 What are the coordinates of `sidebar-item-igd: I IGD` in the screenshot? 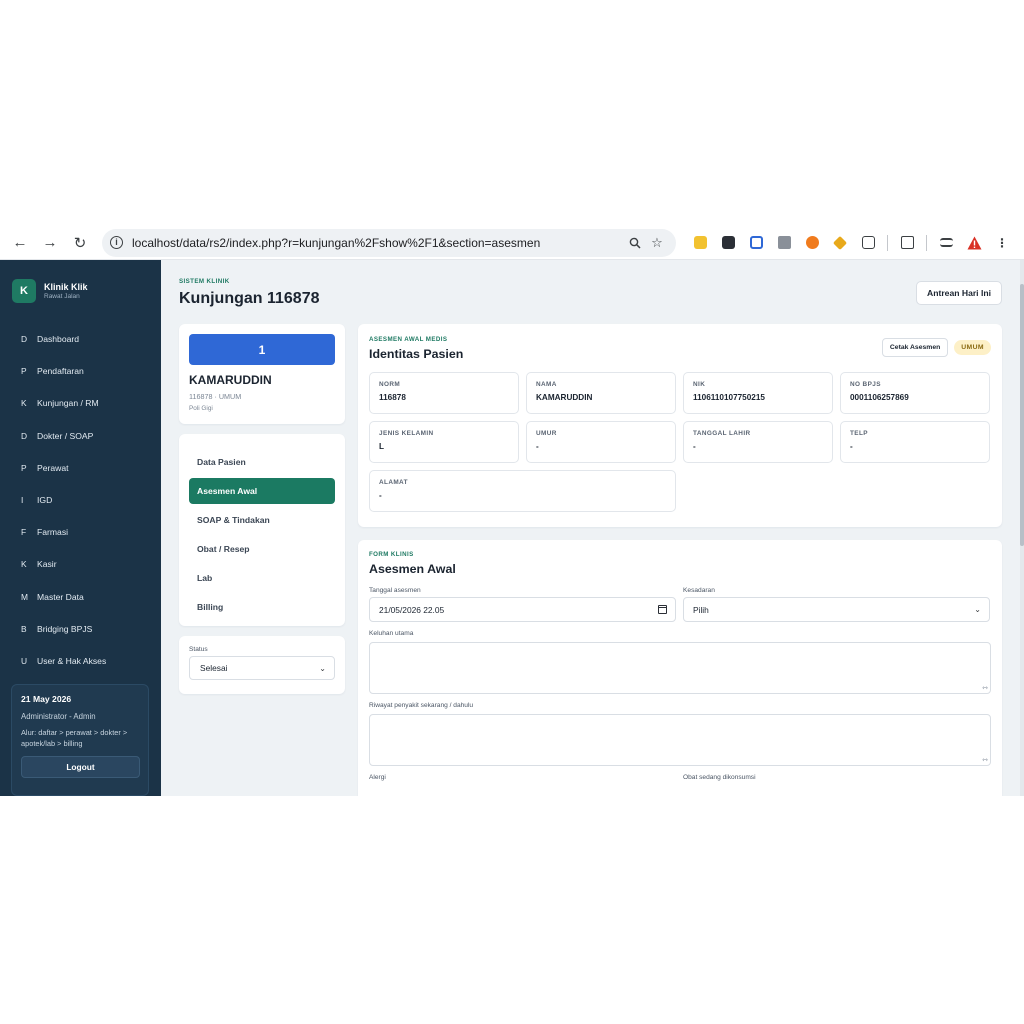 It's located at (80, 500).